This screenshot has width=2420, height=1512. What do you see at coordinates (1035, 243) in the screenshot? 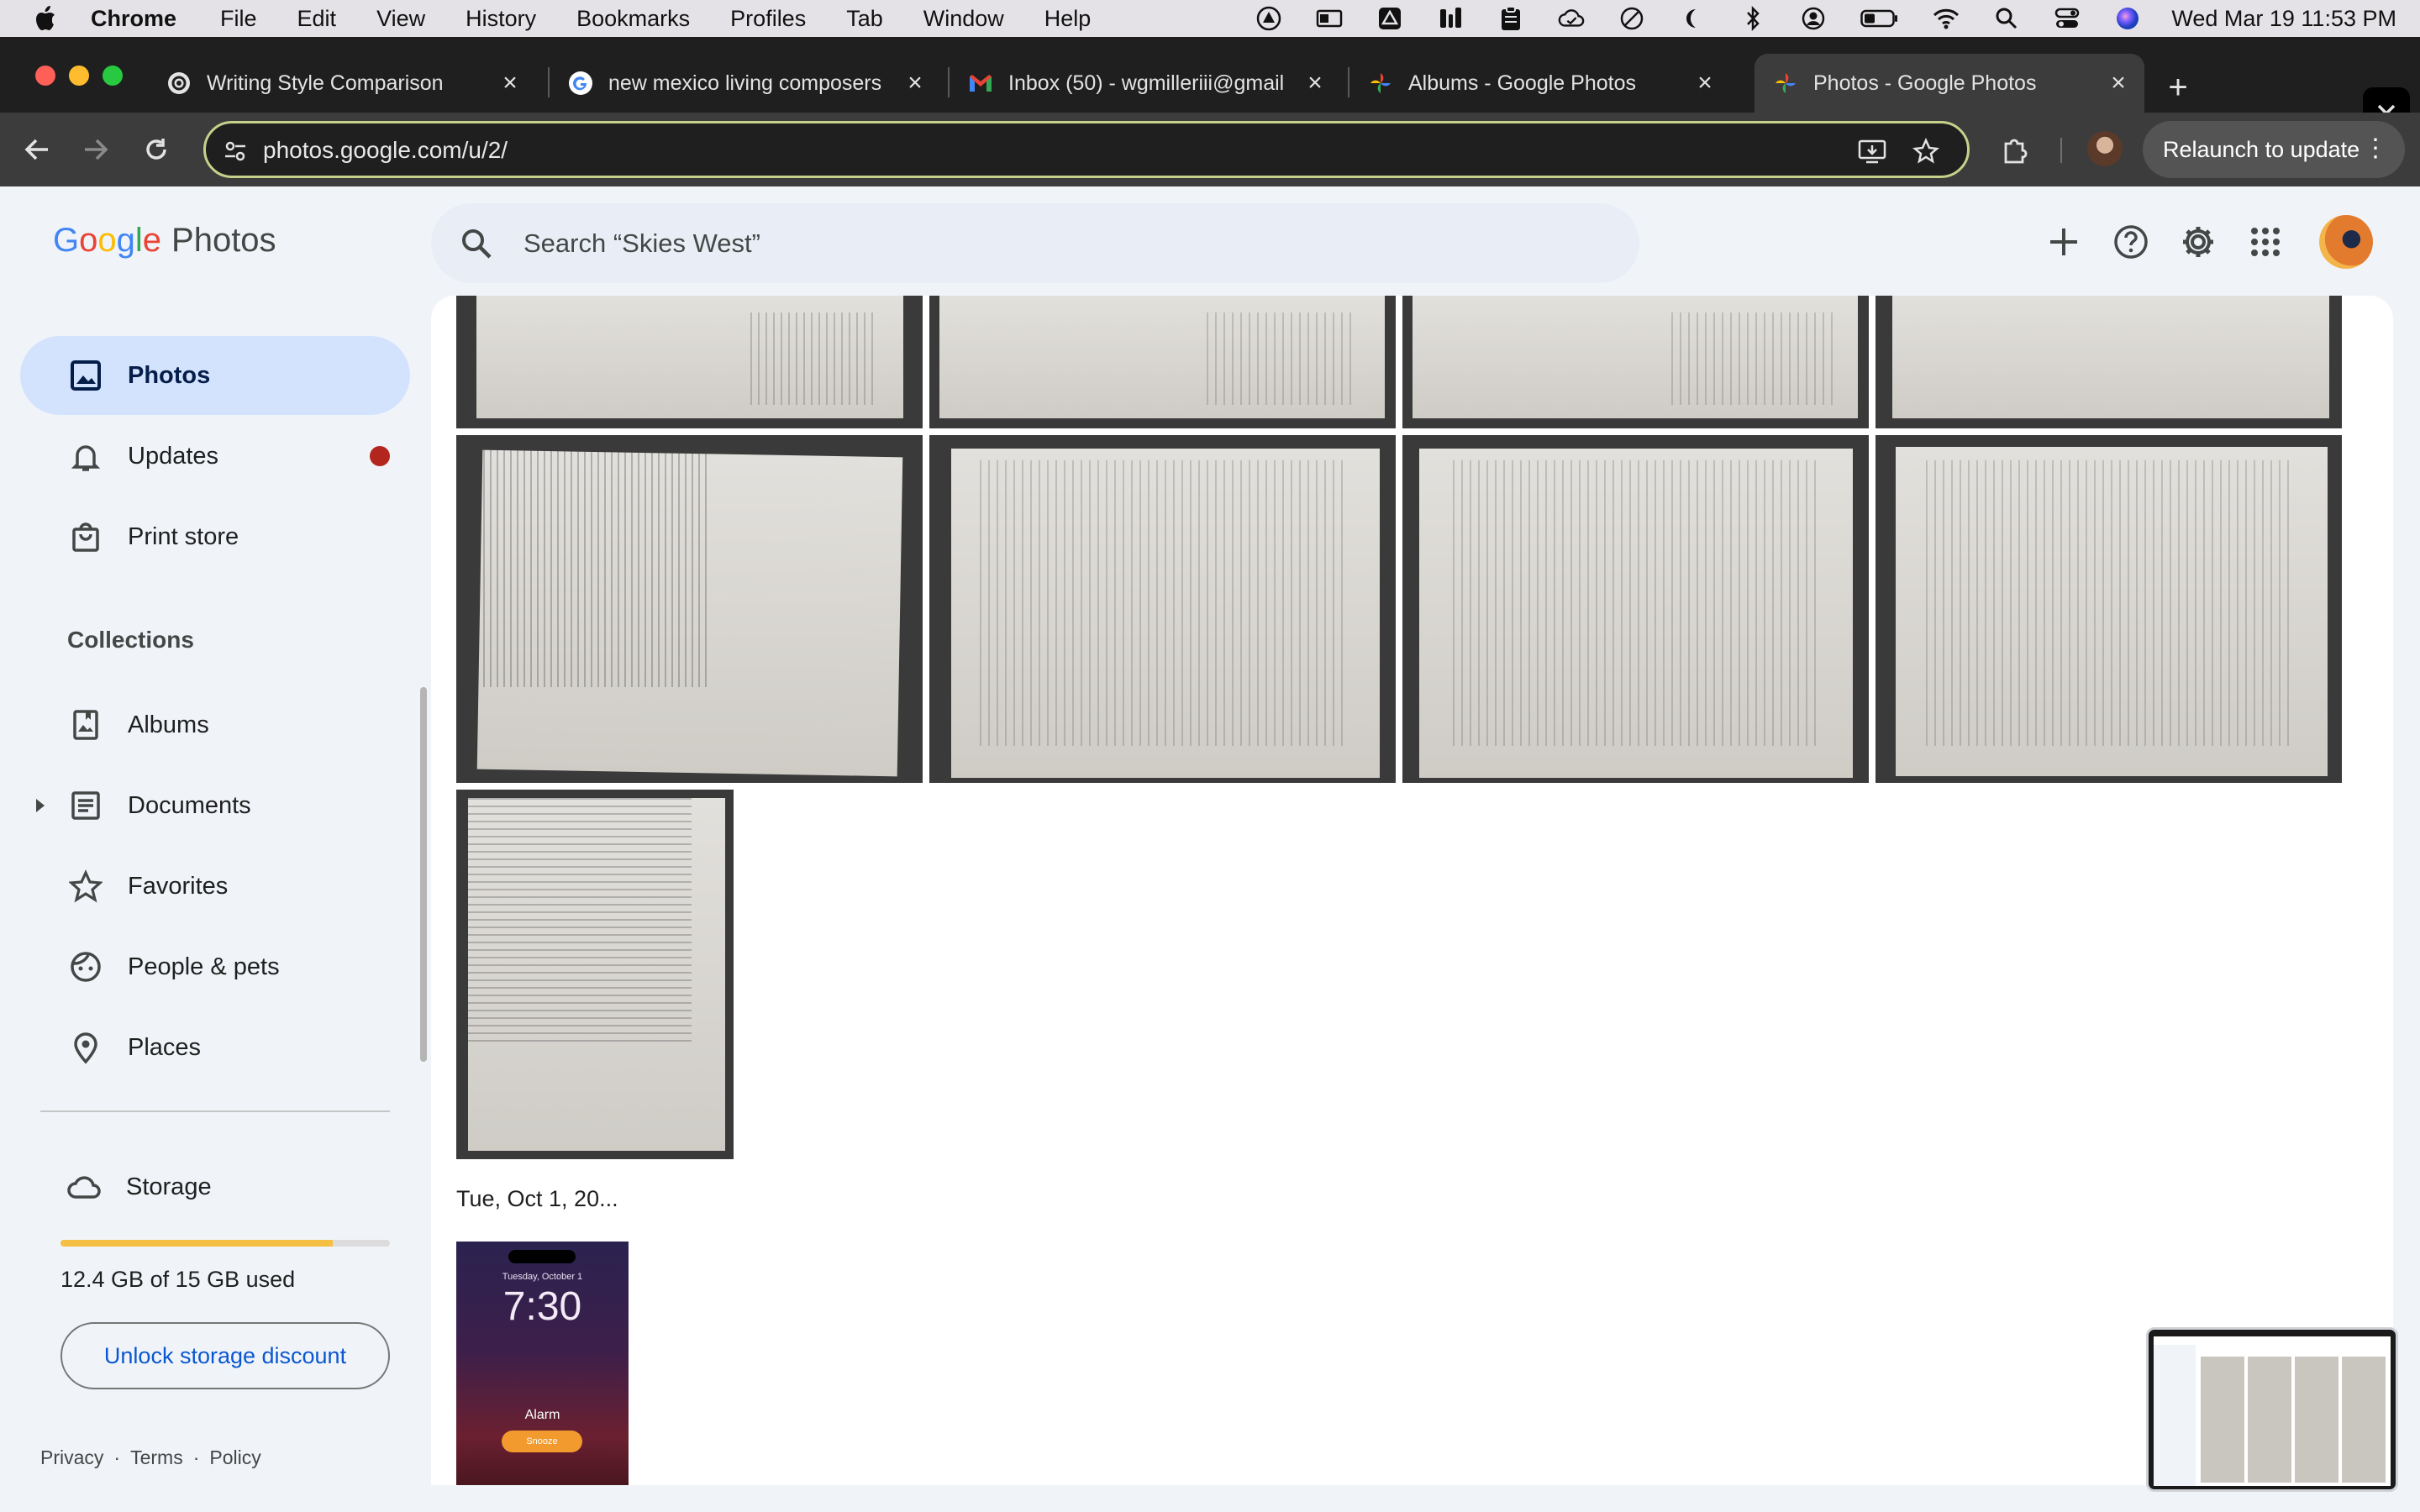
I see `search-bar: Search “Skies West”` at bounding box center [1035, 243].